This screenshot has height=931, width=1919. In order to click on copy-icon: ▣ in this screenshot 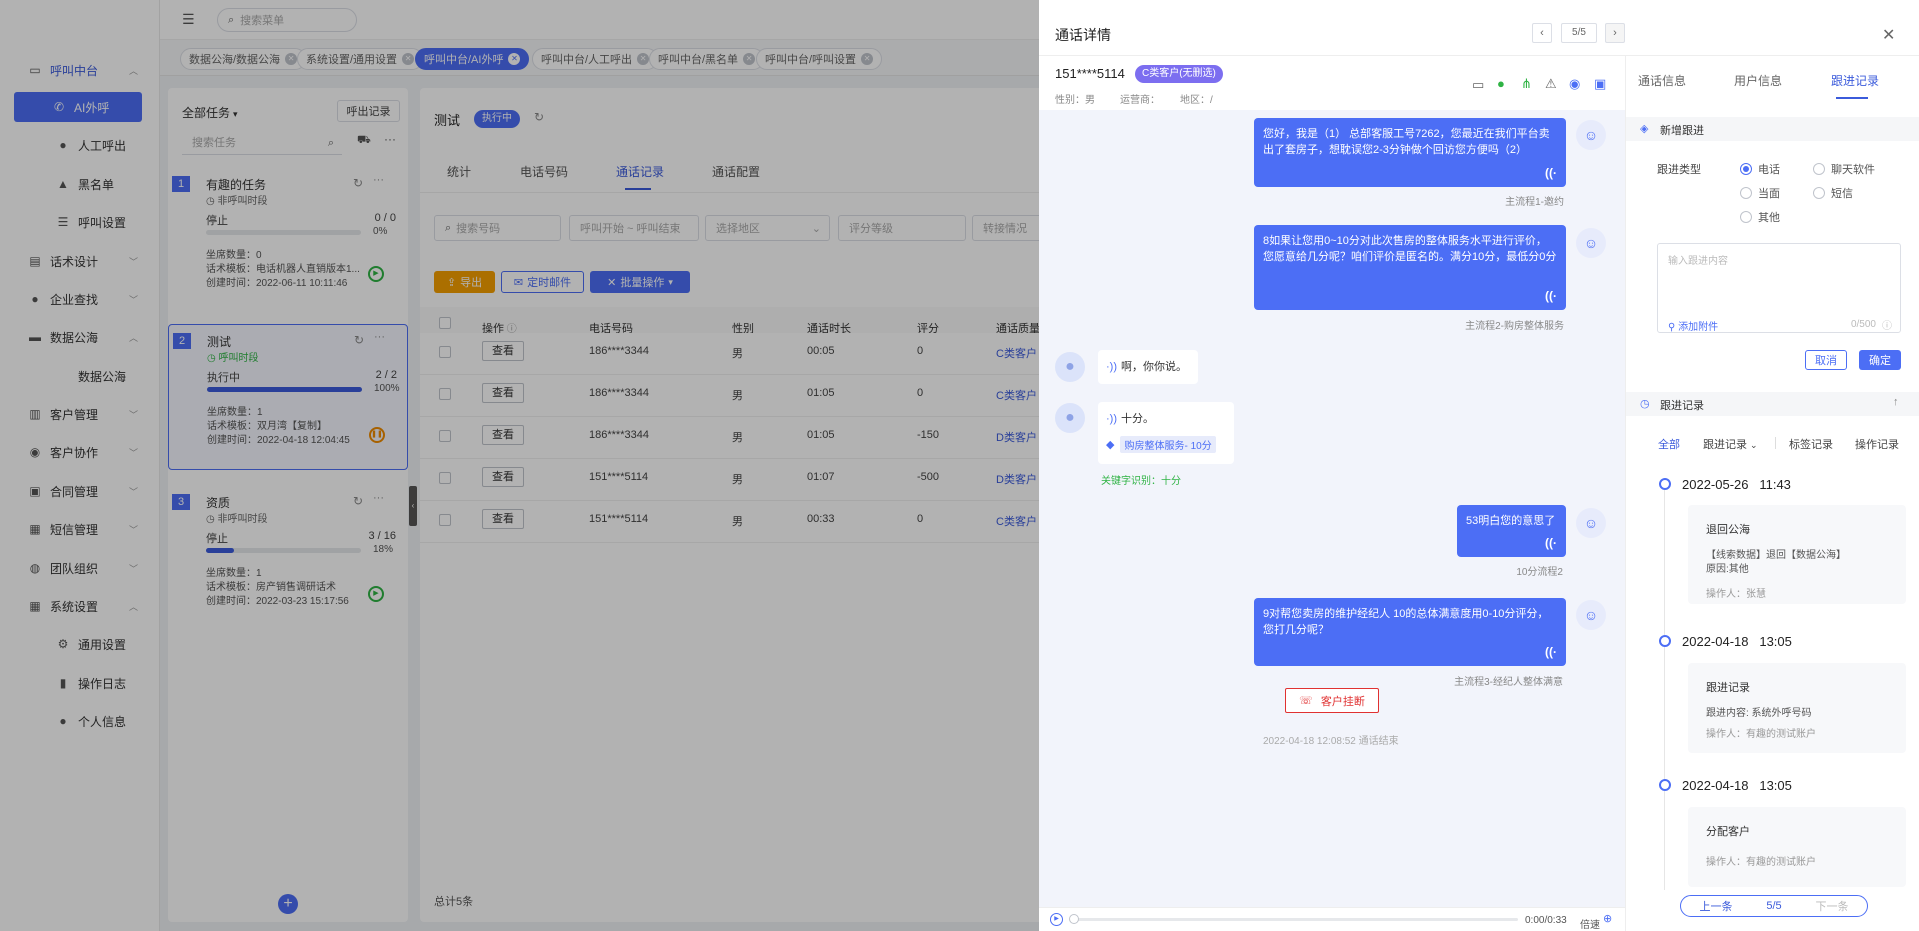, I will do `click(1600, 84)`.